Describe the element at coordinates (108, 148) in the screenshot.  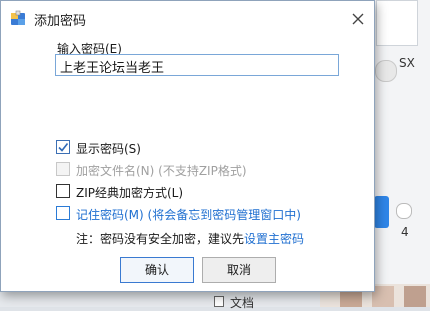
I see `show-password-label: 显示密码(S)` at that location.